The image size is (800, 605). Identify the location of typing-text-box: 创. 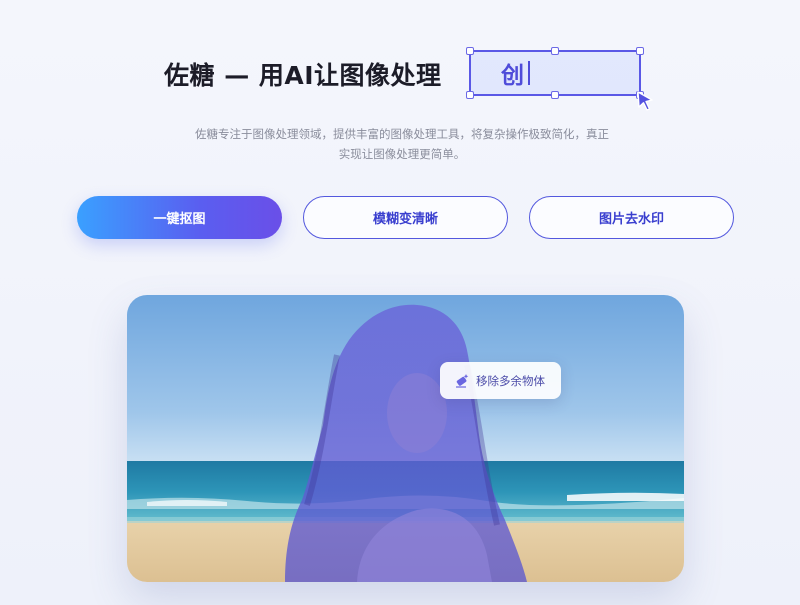
(555, 73).